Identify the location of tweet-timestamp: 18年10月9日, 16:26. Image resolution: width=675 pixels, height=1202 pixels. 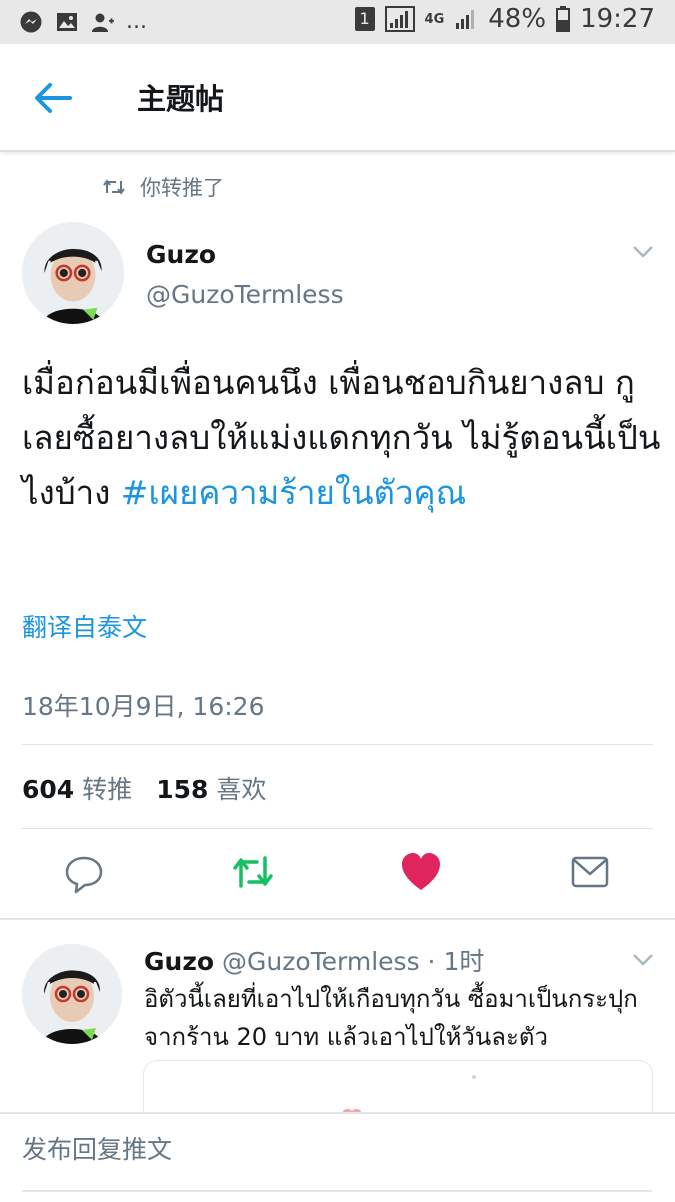
(143, 706).